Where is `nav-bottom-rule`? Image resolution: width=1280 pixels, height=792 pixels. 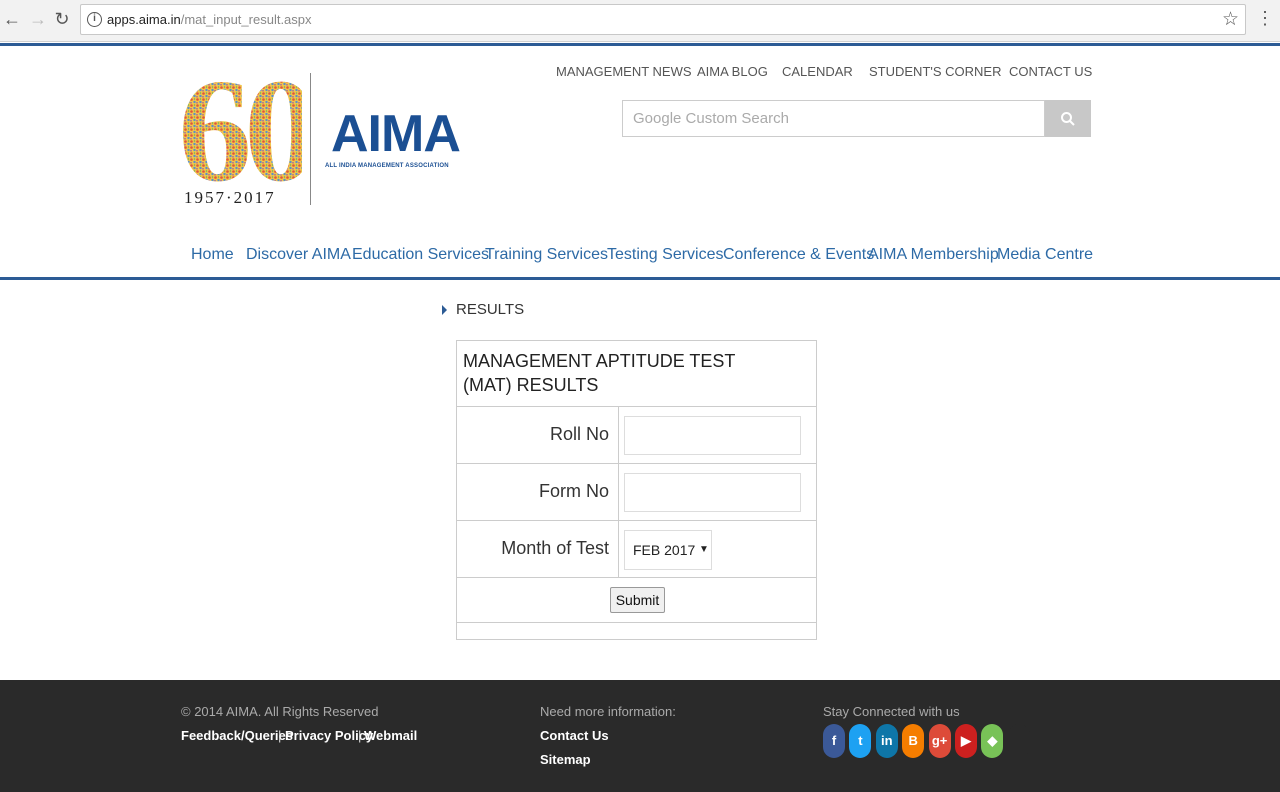
nav-bottom-rule is located at coordinates (640, 278).